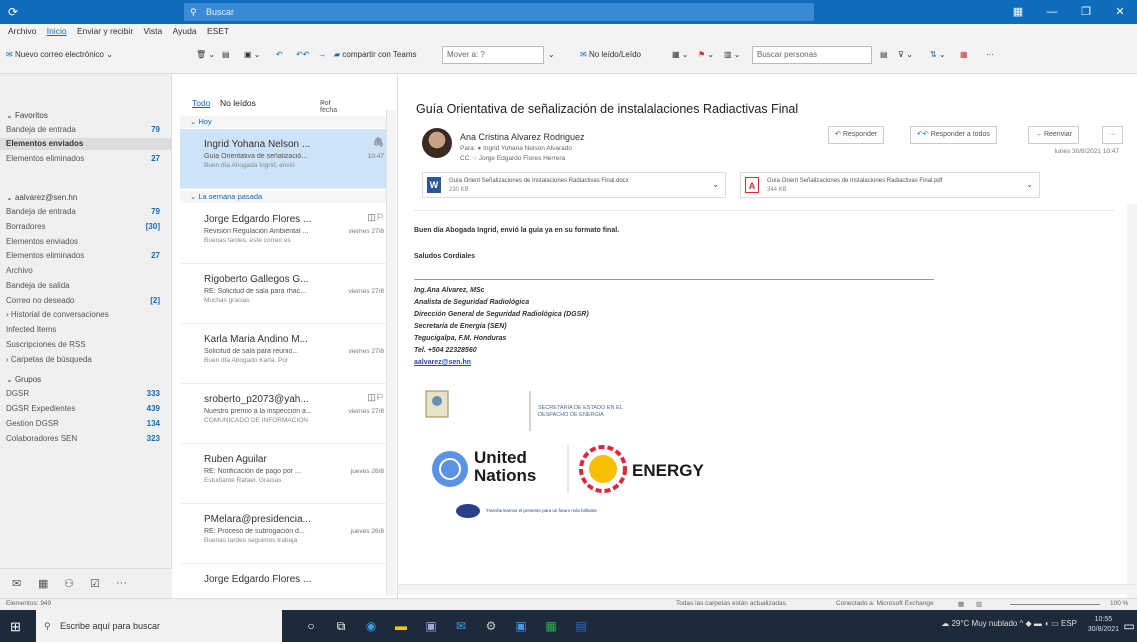  Describe the element at coordinates (201, 103) in the screenshot. I see `tab-all: Todo` at that location.